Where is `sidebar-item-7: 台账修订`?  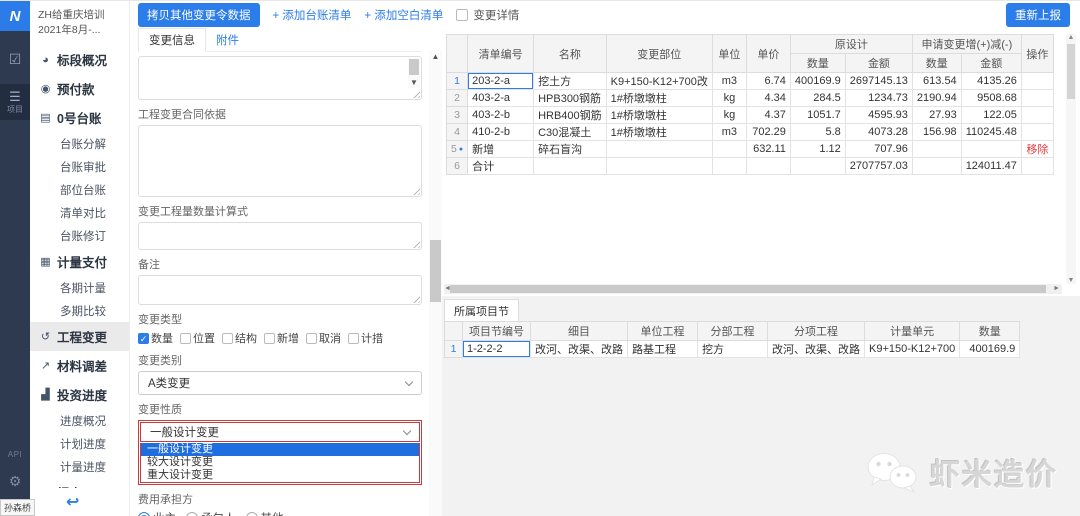
sidebar-item-7: 台账修订 is located at coordinates (79, 235).